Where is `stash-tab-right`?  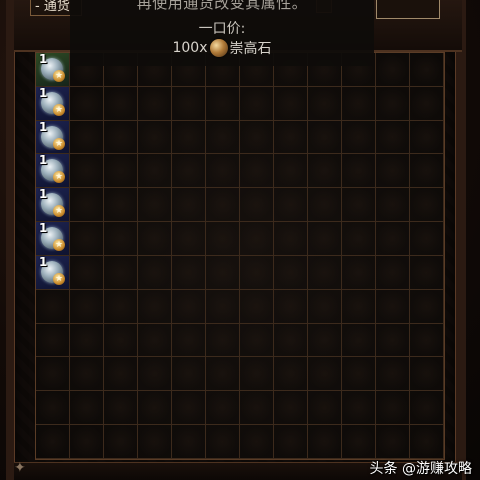
stash-tab-right is located at coordinates (408, 9).